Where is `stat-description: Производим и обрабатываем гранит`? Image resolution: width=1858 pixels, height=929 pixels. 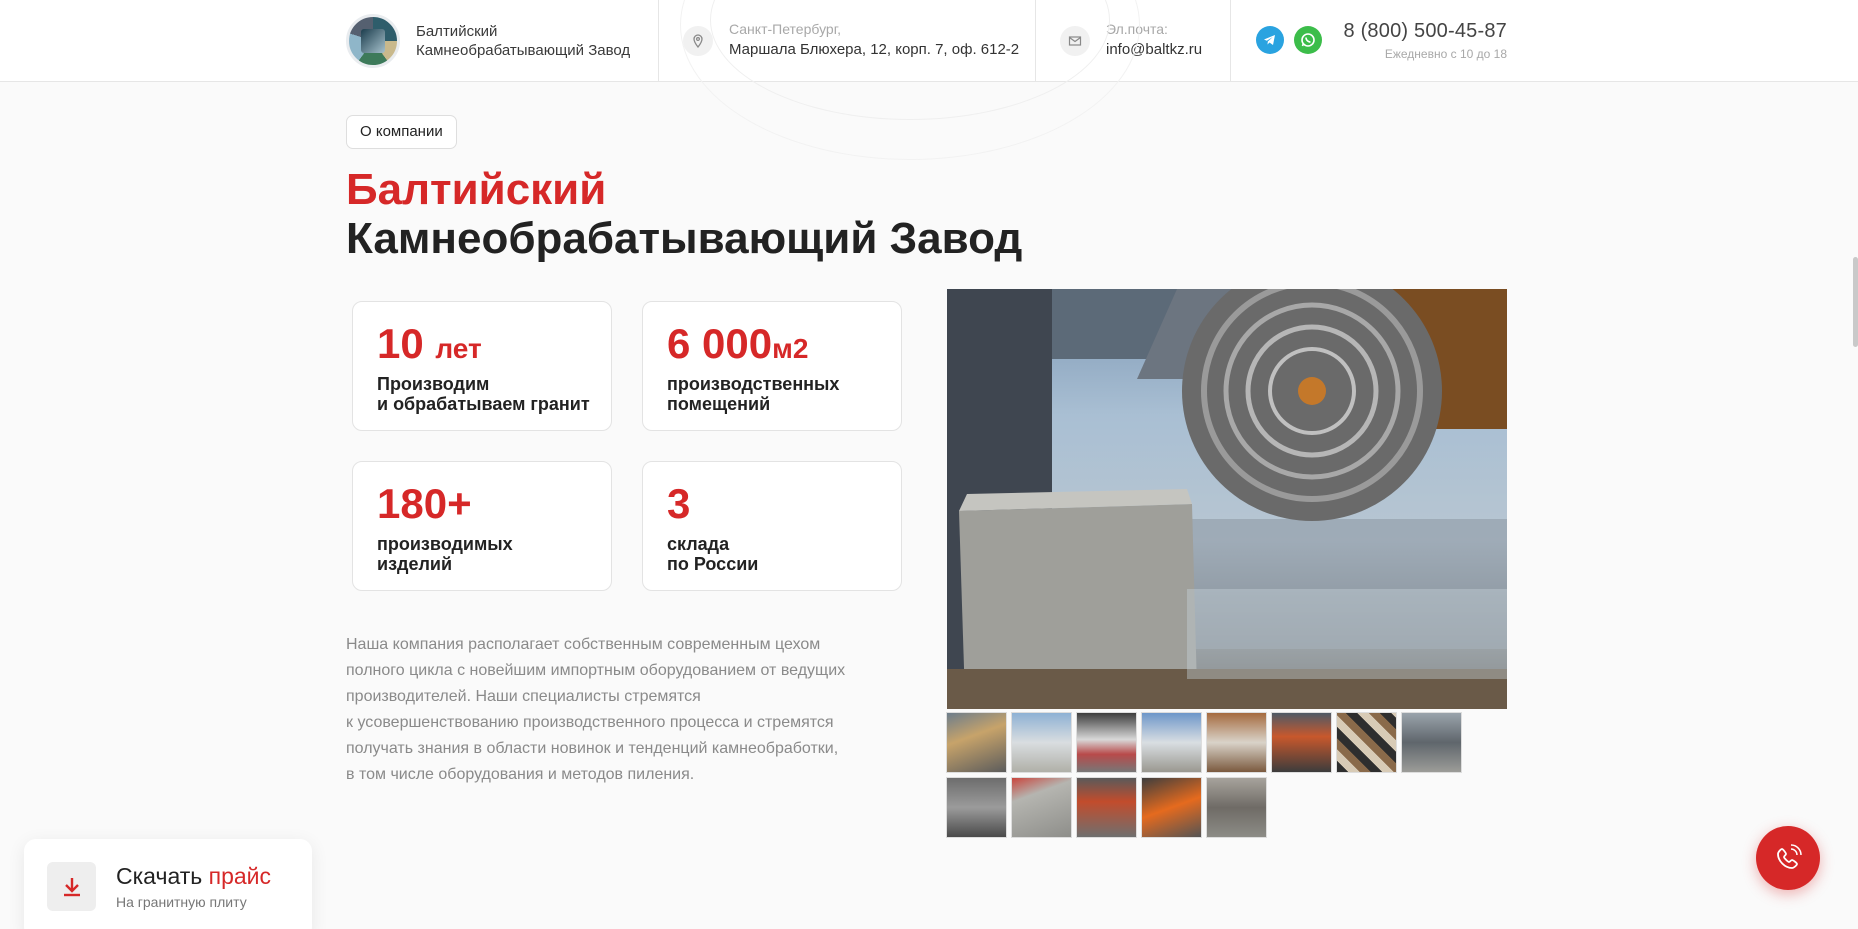 stat-description: Производим и обрабатываем гранит is located at coordinates (483, 394).